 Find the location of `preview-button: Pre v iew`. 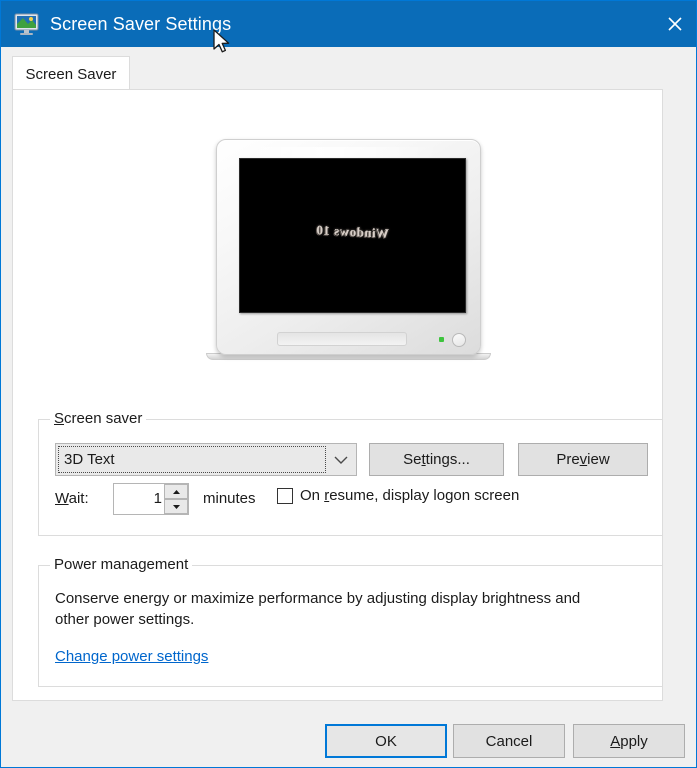

preview-button: Pre v iew is located at coordinates (583, 459).